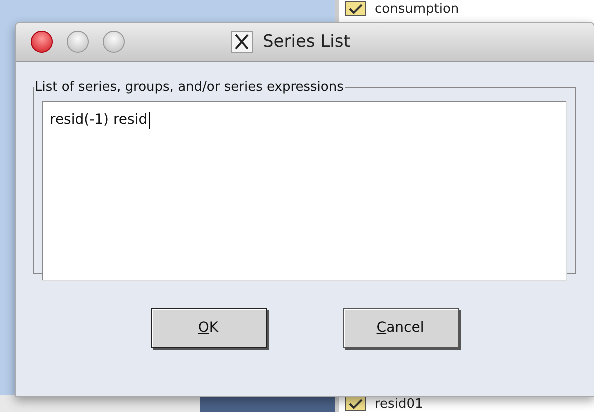 The height and width of the screenshot is (412, 594). I want to click on minimize-icon, so click(78, 42).